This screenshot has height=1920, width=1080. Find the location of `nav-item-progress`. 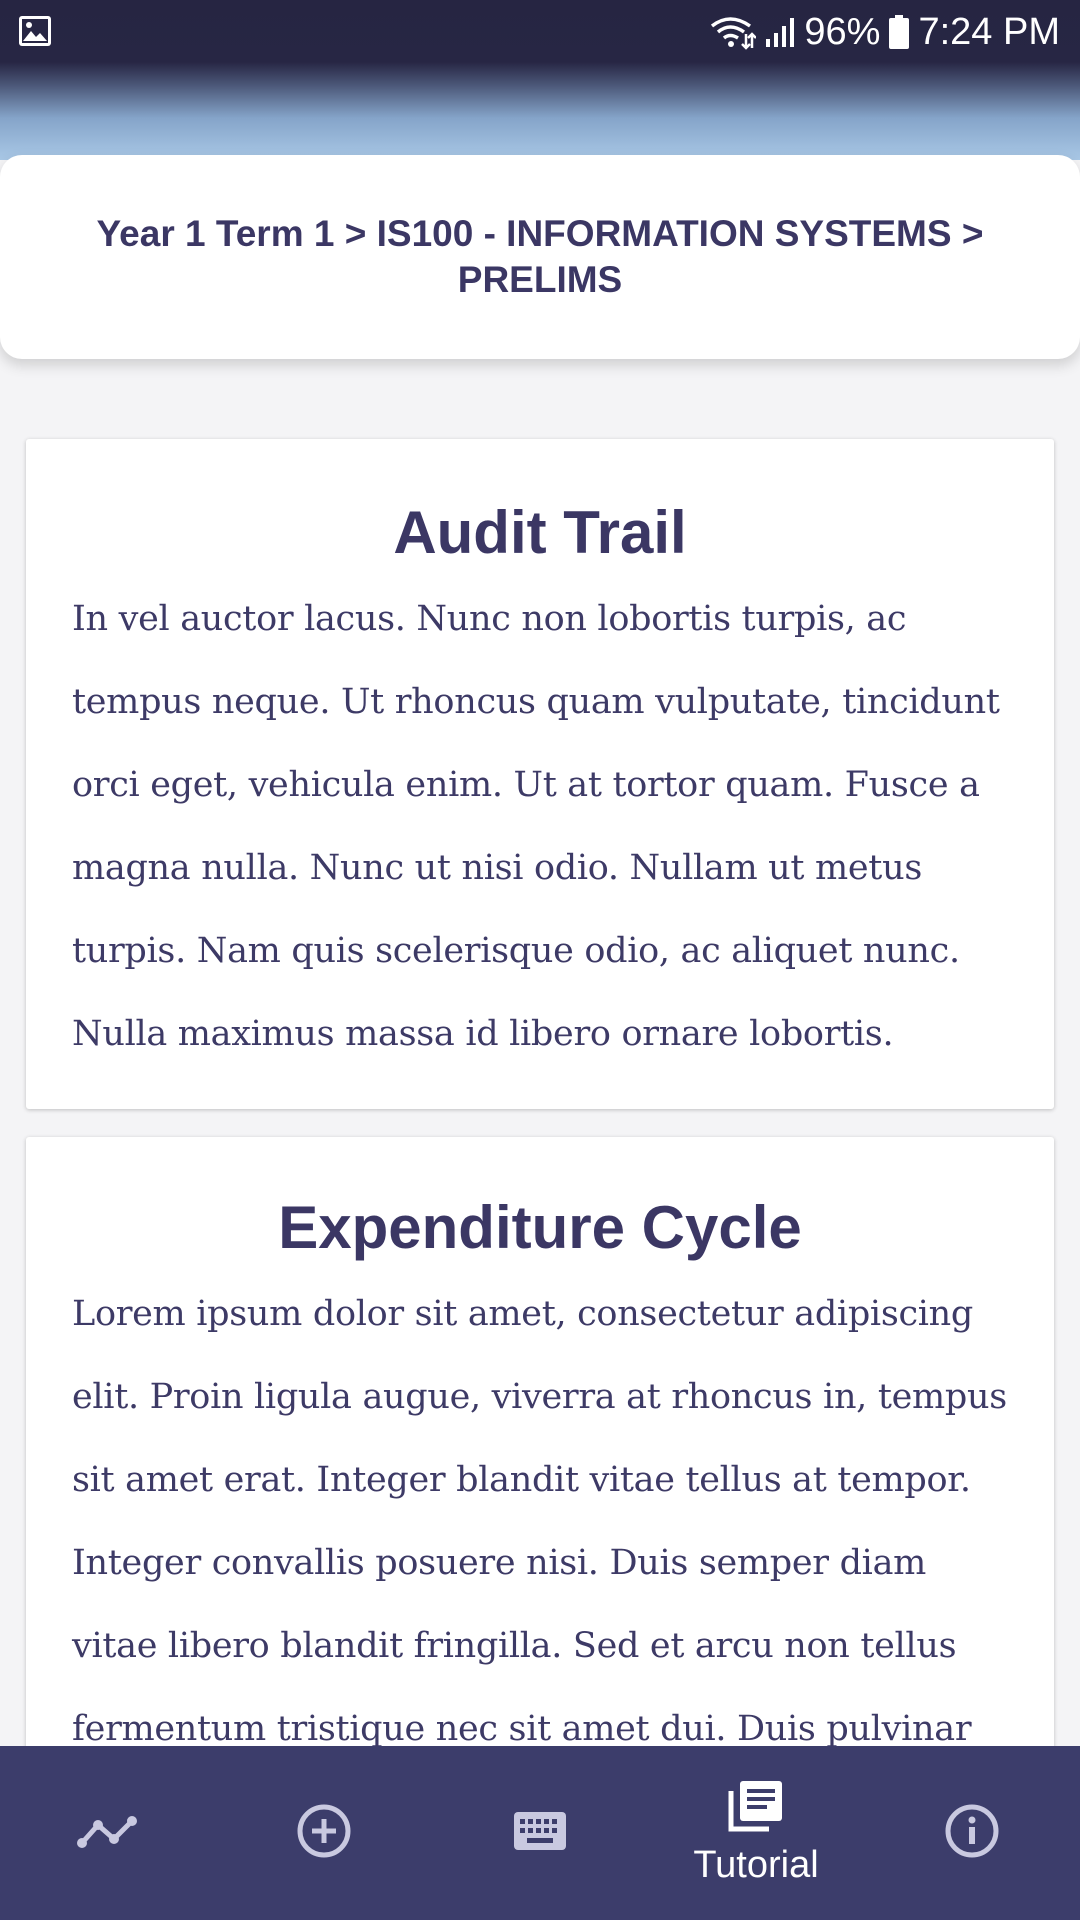

nav-item-progress is located at coordinates (108, 1833).